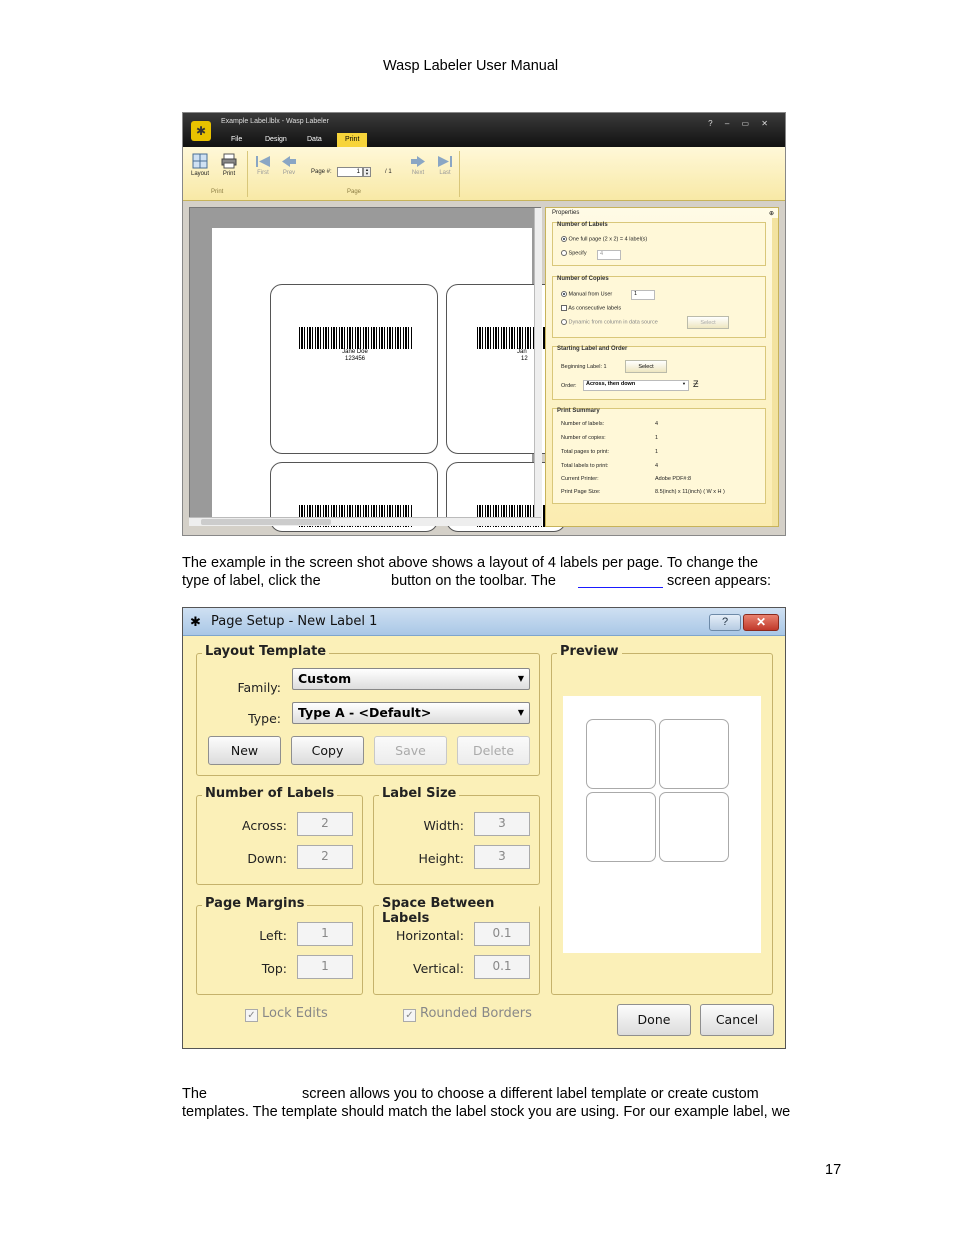 The height and width of the screenshot is (1235, 954). Describe the element at coordinates (325, 934) in the screenshot. I see `left-margin-input: 1` at that location.